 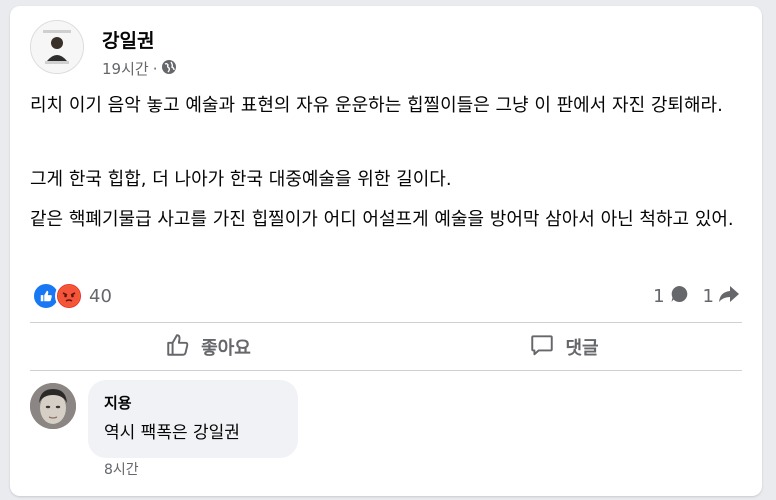 What do you see at coordinates (118, 402) in the screenshot?
I see `commenter-name: 지용` at bounding box center [118, 402].